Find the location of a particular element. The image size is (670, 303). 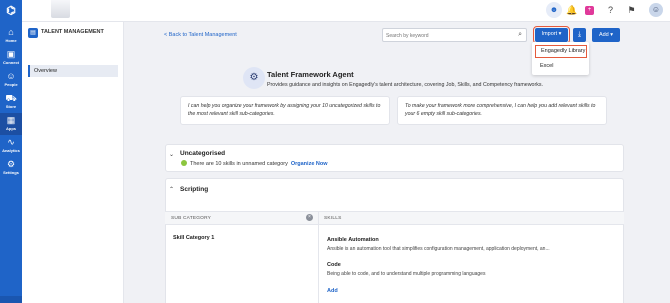

store-icon: ⛟ is located at coordinates (11, 98).